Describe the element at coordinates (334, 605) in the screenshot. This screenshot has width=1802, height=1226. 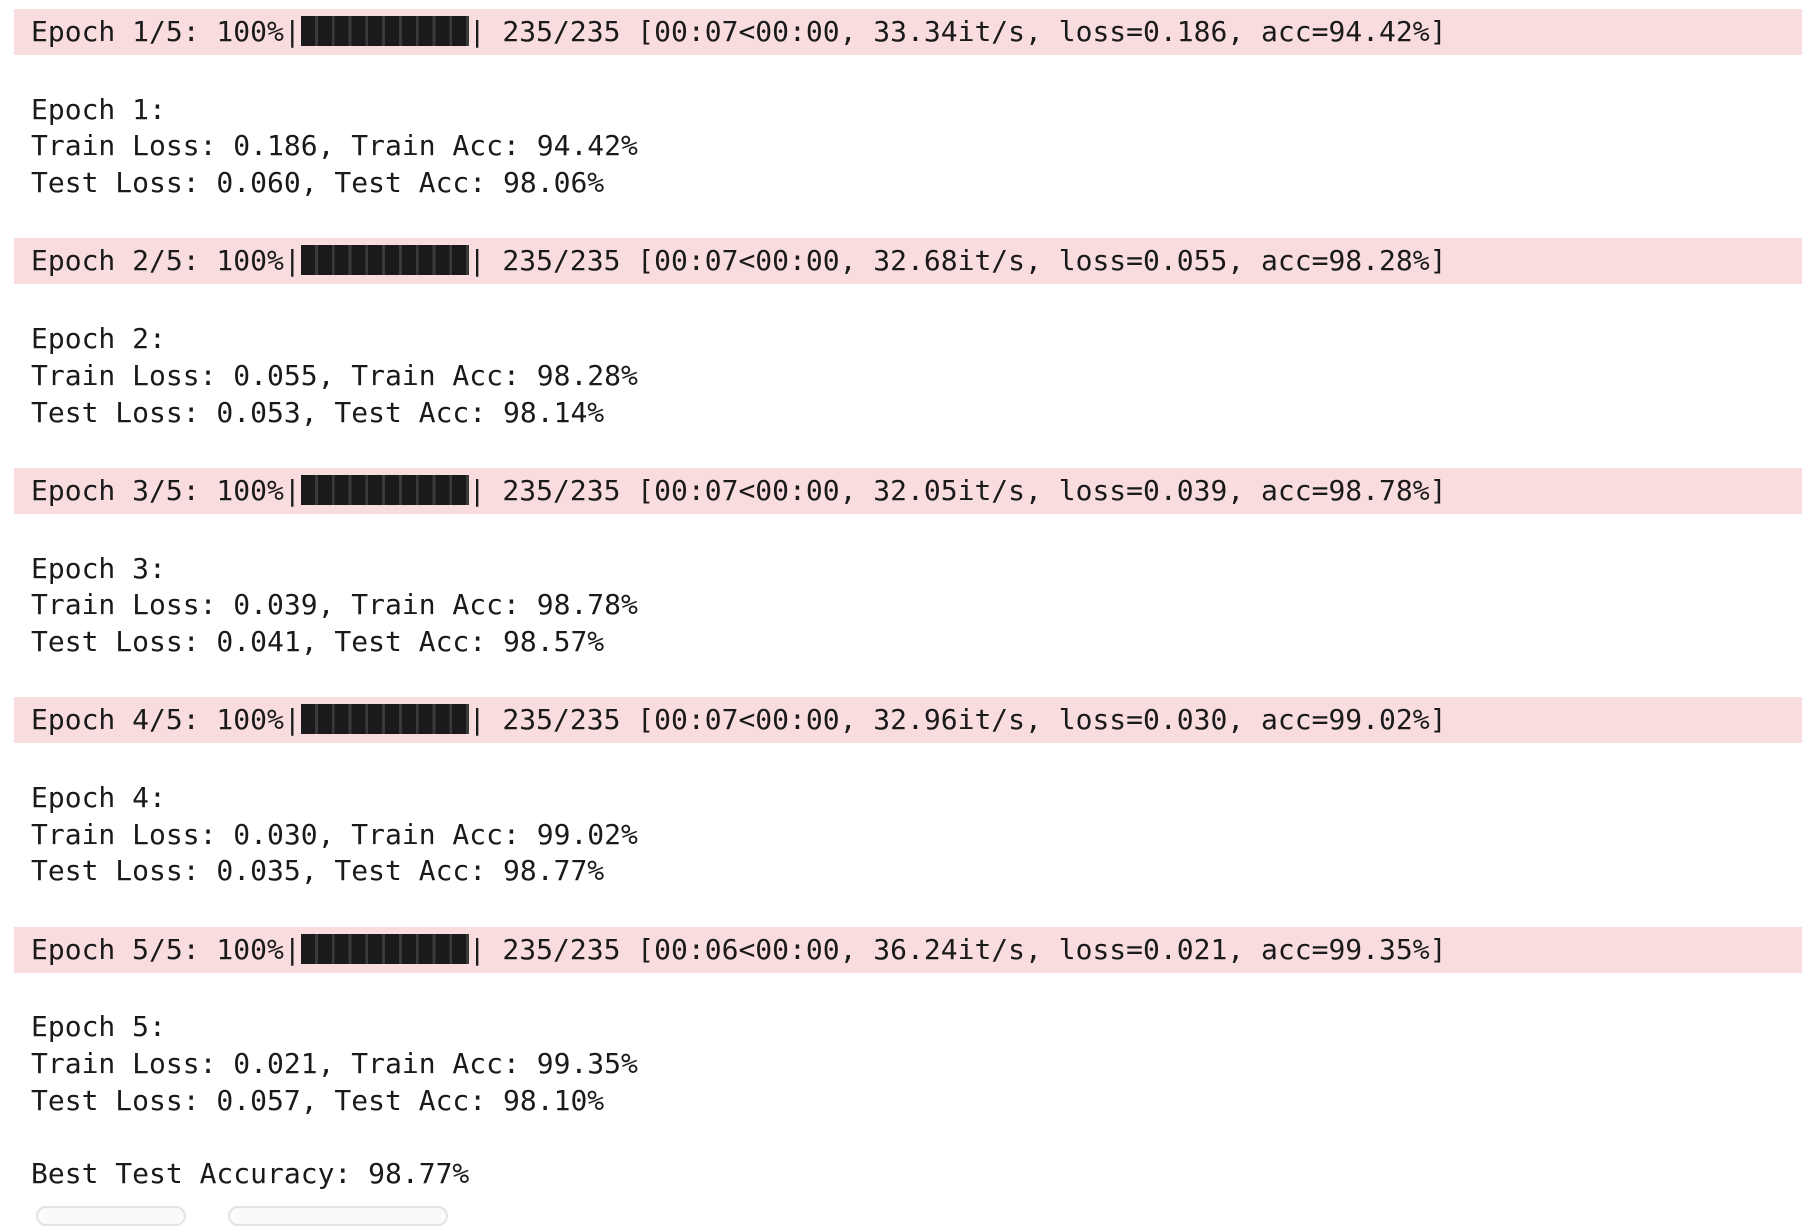
I see `train-metrics: Train Loss: 0.039, Train Acc: 98.78%` at that location.